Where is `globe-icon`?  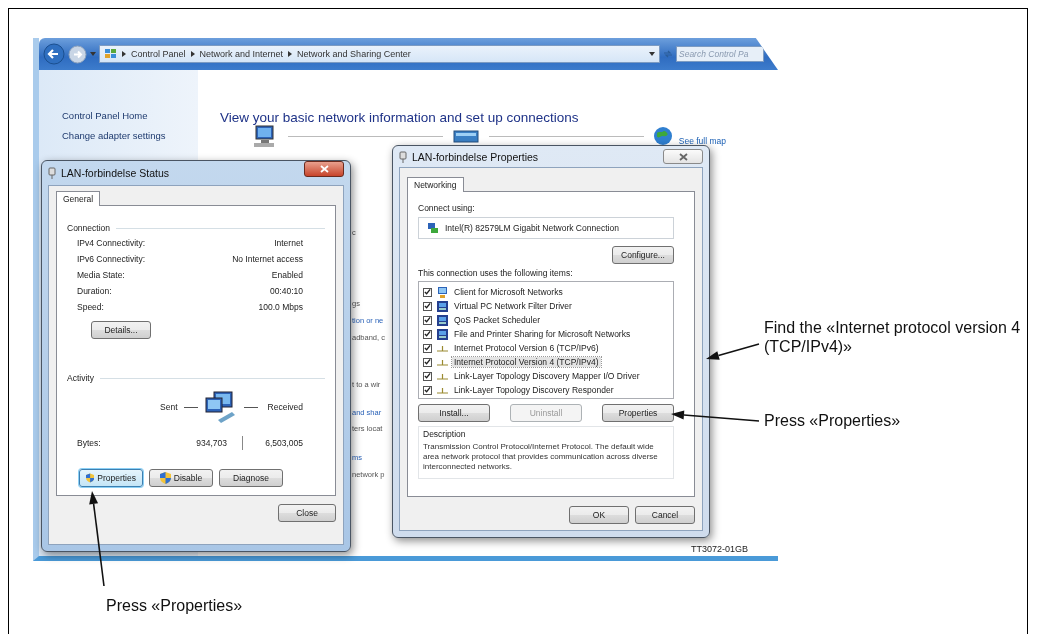 globe-icon is located at coordinates (663, 136).